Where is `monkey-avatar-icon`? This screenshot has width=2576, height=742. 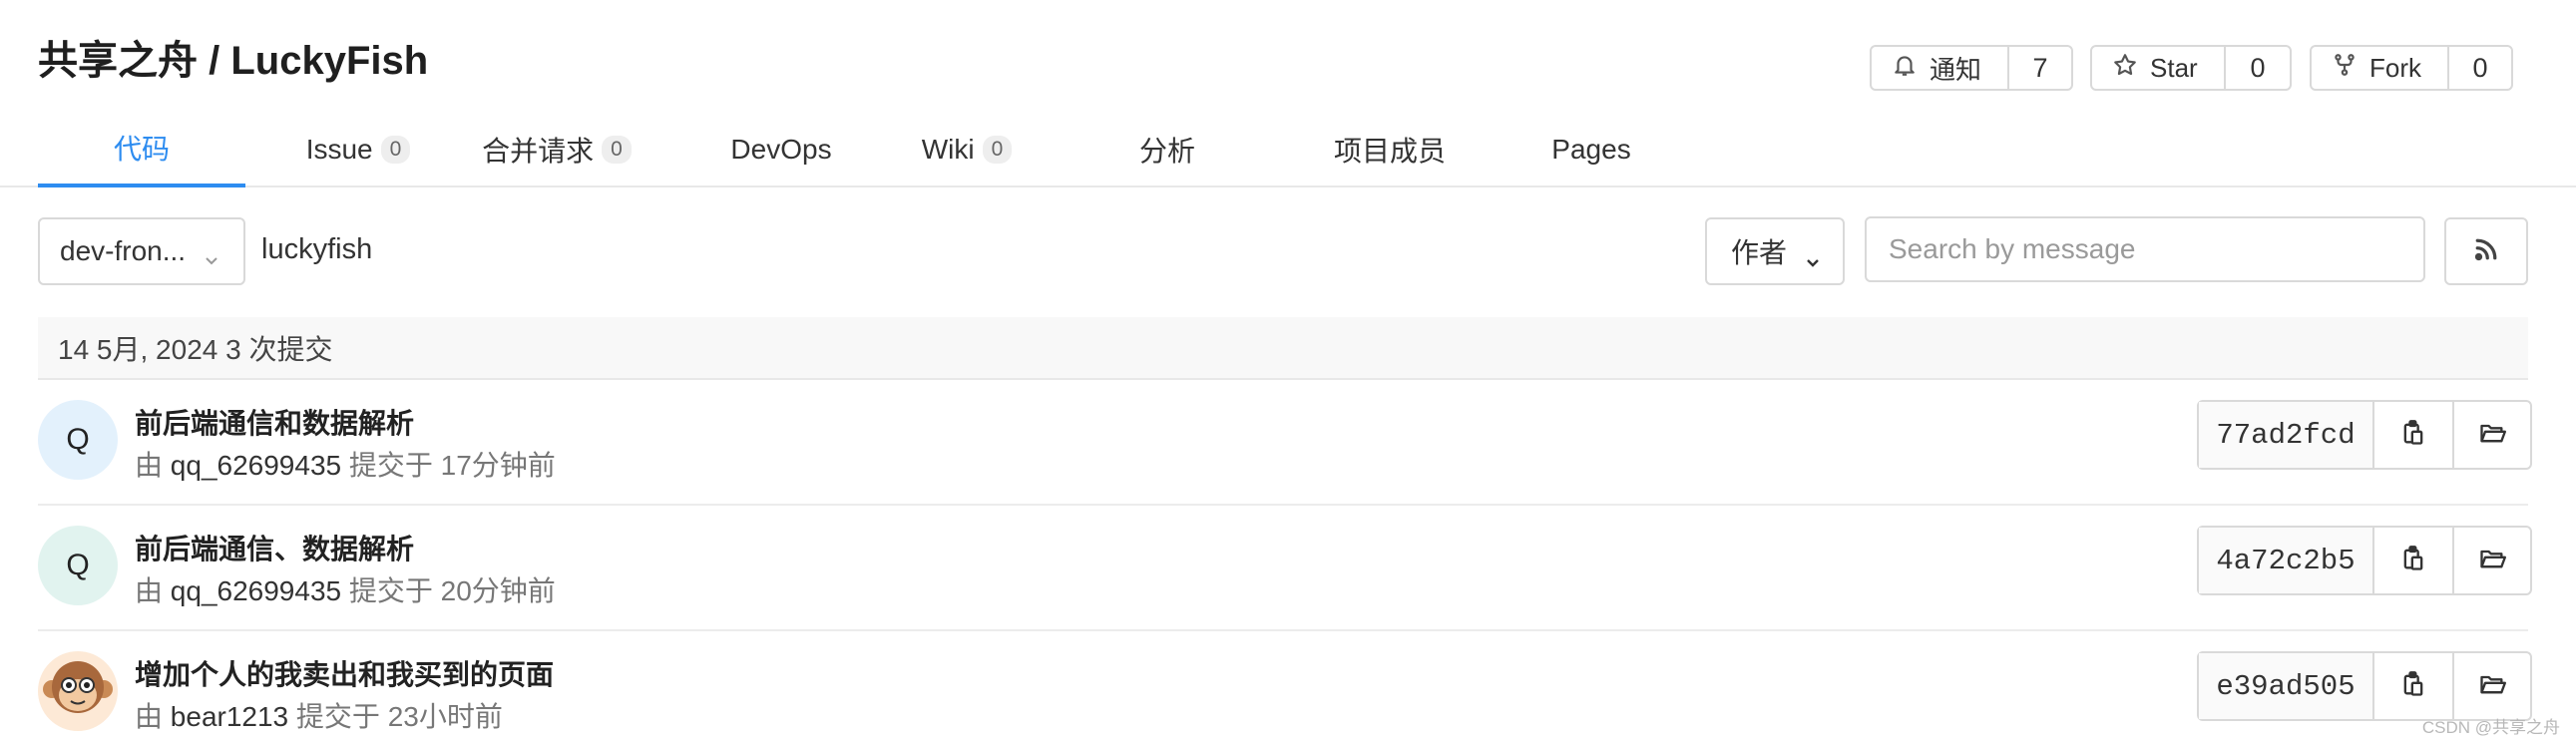 monkey-avatar-icon is located at coordinates (78, 691).